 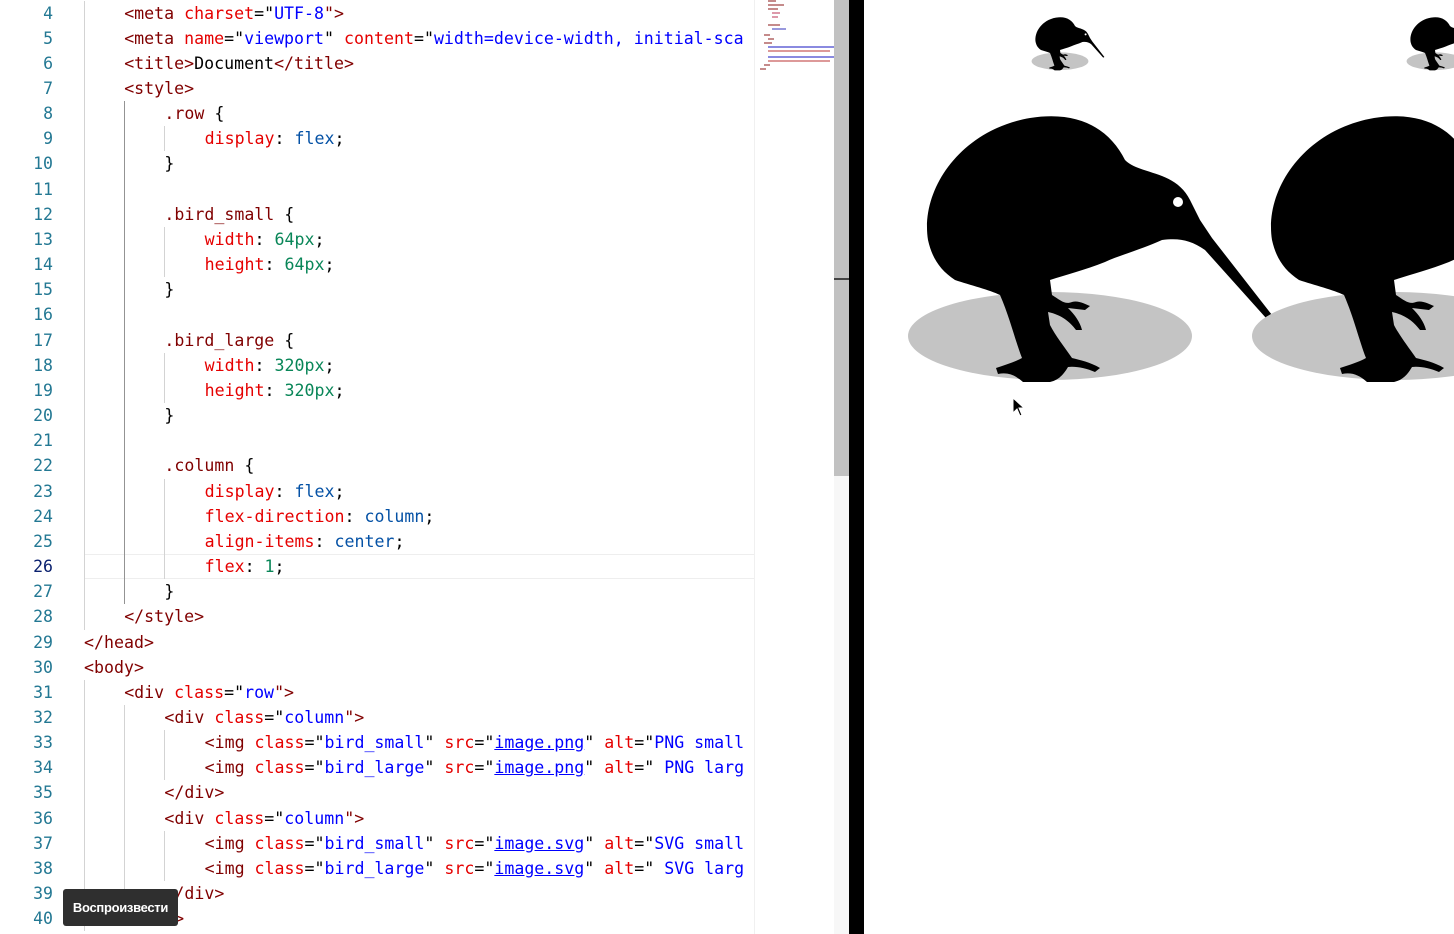 I want to click on code-line: height: 64px;, so click(x=270, y=264).